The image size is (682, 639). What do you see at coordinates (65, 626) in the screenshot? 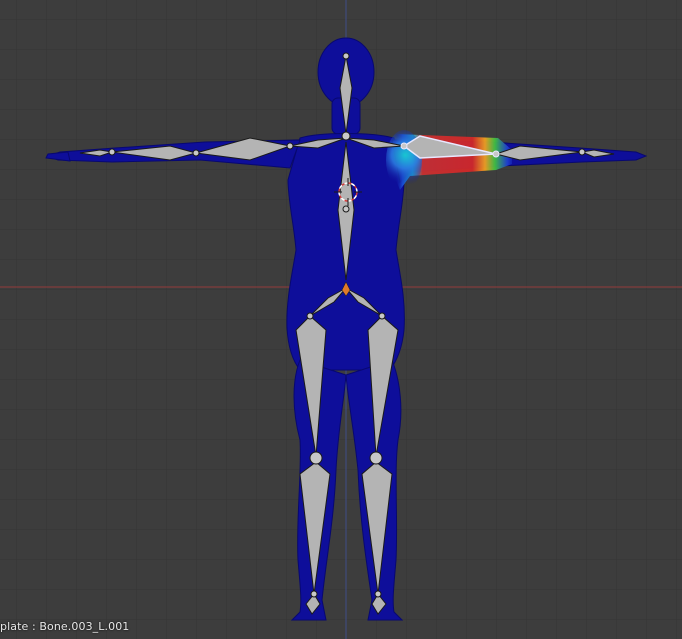
I see `object-info-label: plate : Bone.003_L.001` at bounding box center [65, 626].